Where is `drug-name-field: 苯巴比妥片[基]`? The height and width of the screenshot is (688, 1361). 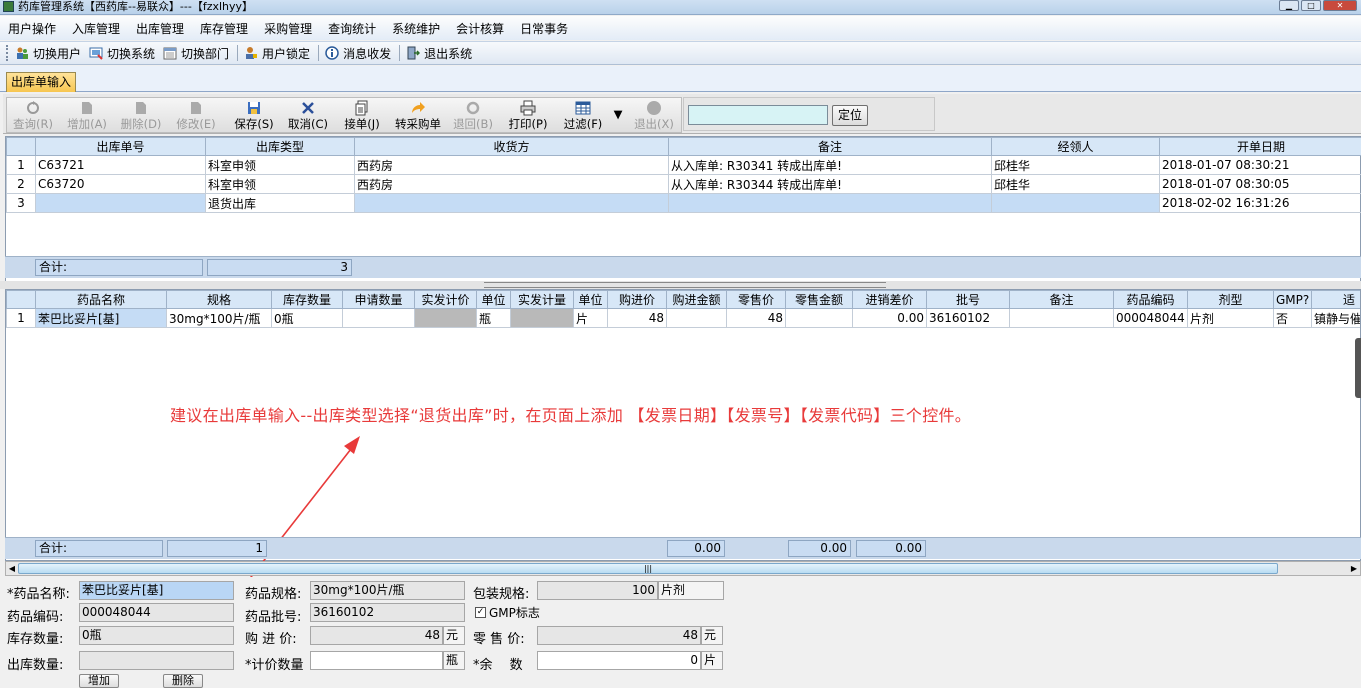 drug-name-field: 苯巴比妥片[基] is located at coordinates (156, 590).